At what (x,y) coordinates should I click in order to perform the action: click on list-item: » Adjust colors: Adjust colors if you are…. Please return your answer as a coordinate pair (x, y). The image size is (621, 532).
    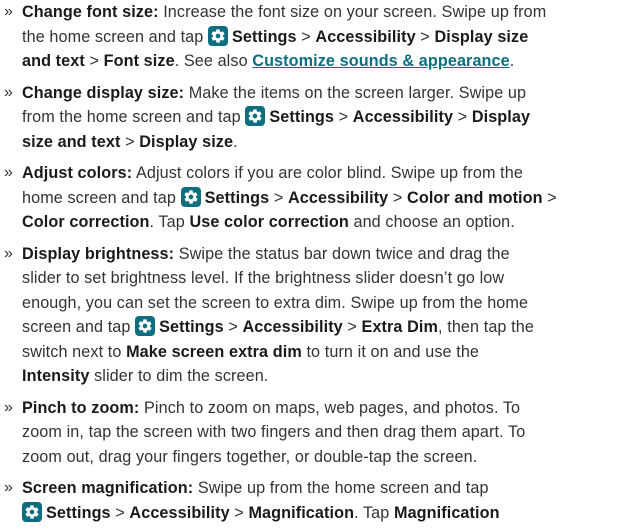
    Looking at the image, I should click on (310, 198).